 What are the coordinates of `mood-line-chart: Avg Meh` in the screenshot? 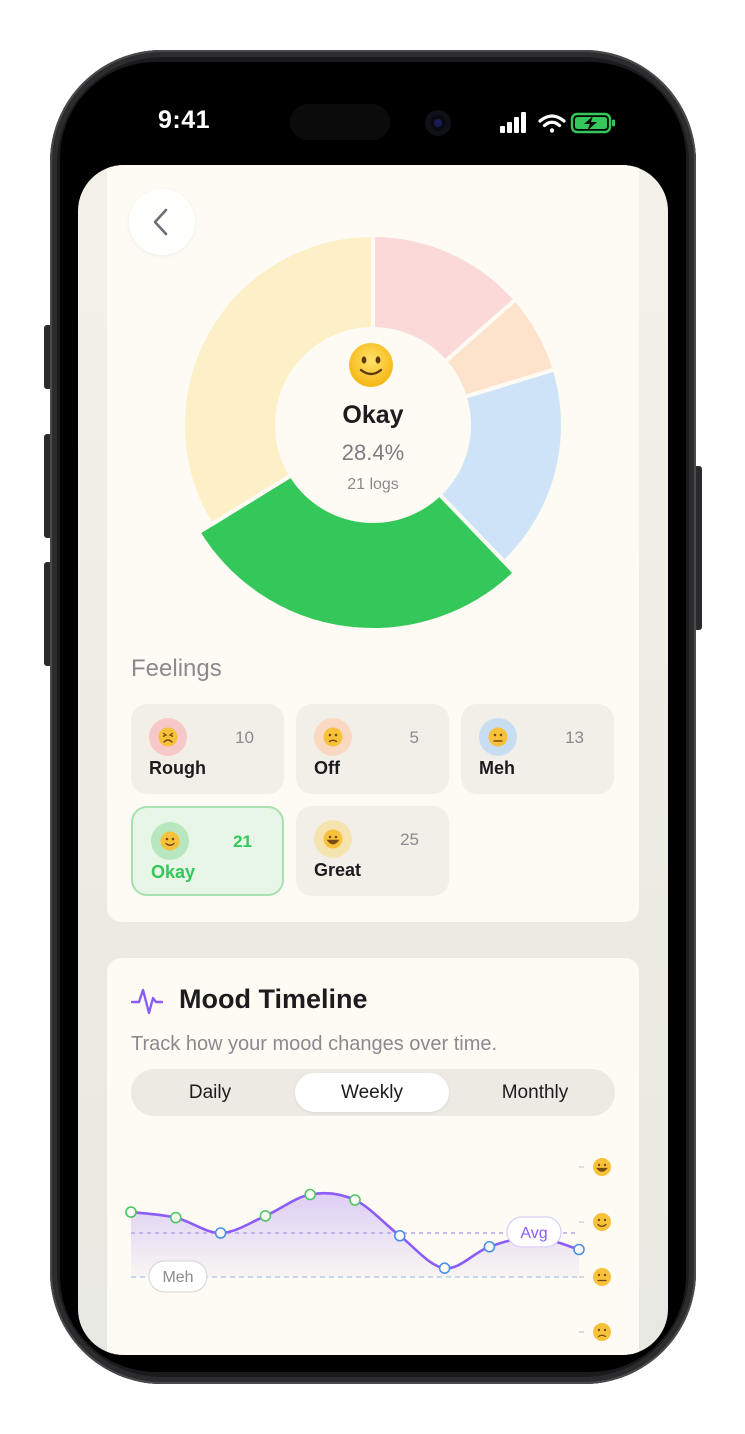 It's located at (368, 1249).